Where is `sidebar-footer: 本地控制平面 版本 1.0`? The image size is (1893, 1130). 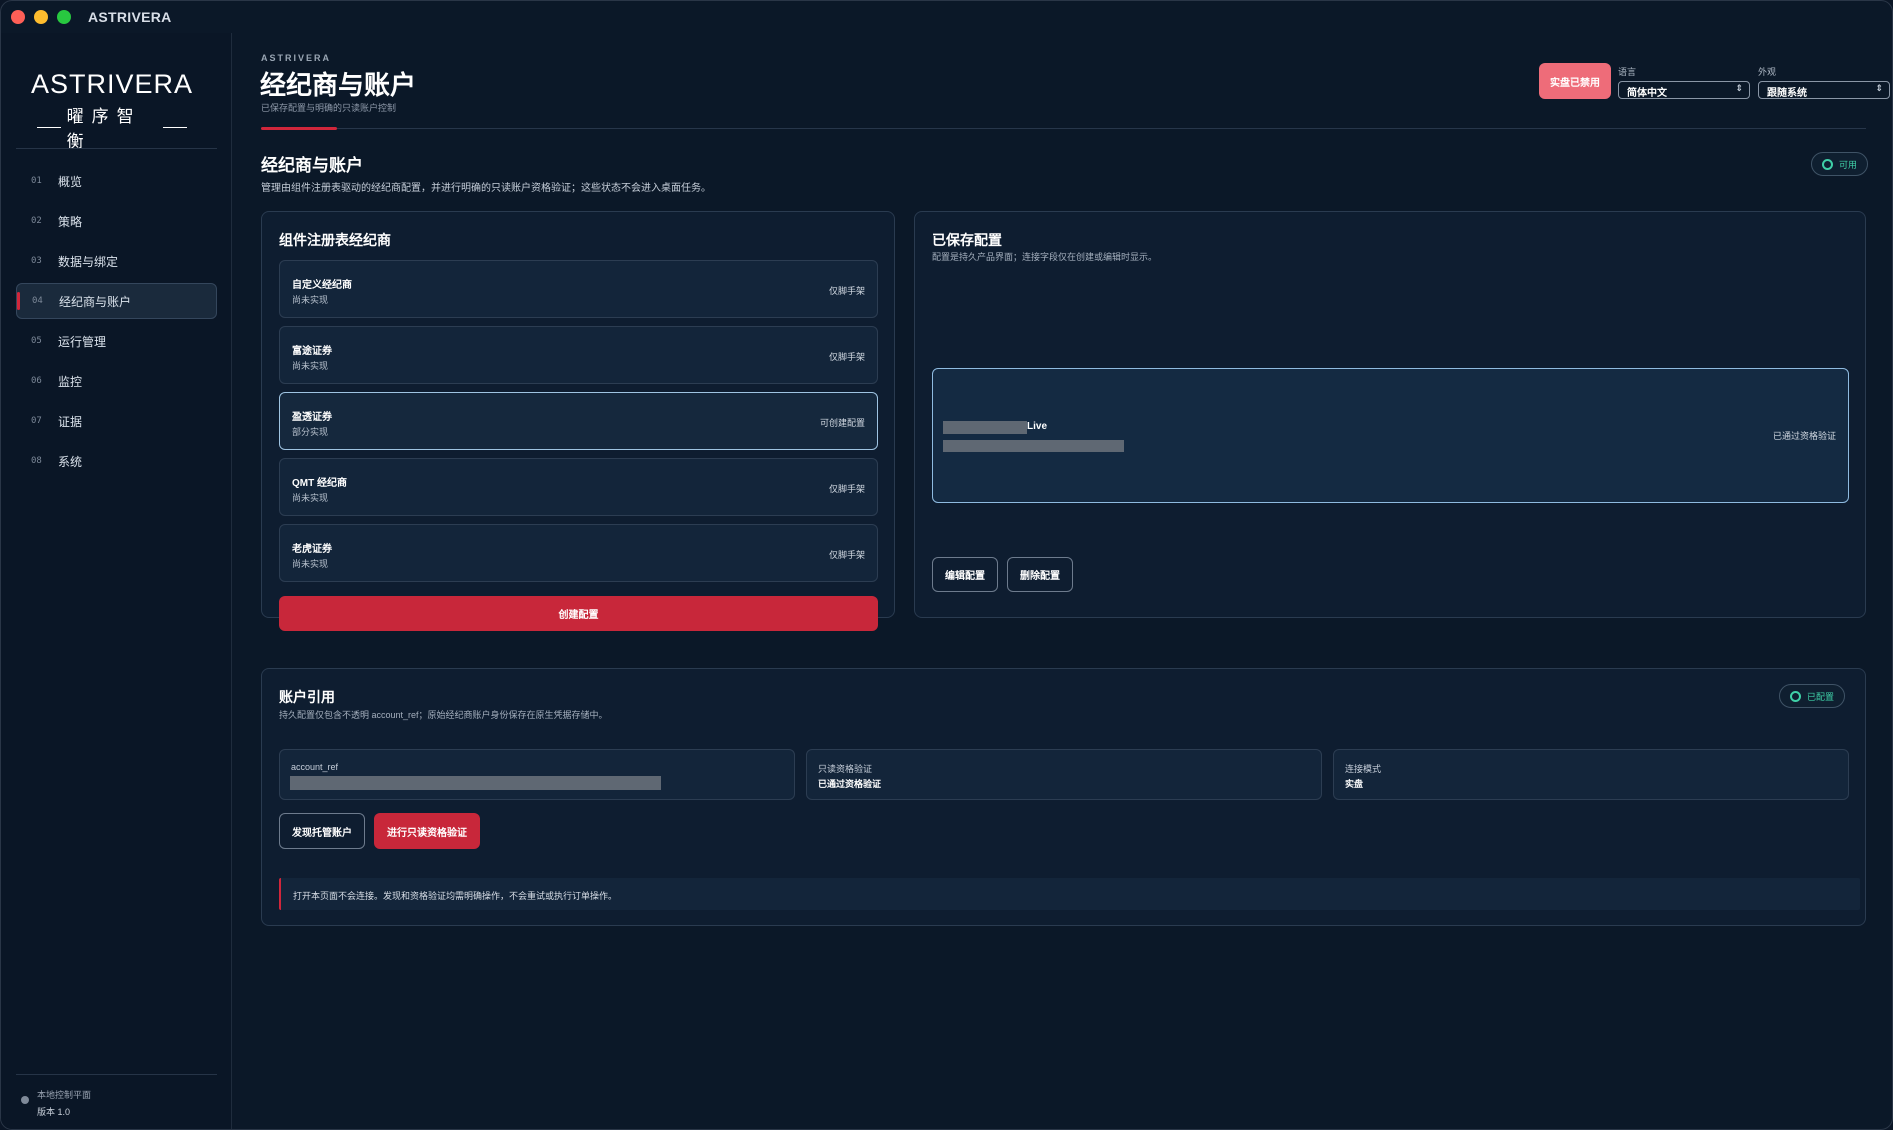
sidebar-footer: 本地控制平面 版本 1.0 is located at coordinates (56, 1103).